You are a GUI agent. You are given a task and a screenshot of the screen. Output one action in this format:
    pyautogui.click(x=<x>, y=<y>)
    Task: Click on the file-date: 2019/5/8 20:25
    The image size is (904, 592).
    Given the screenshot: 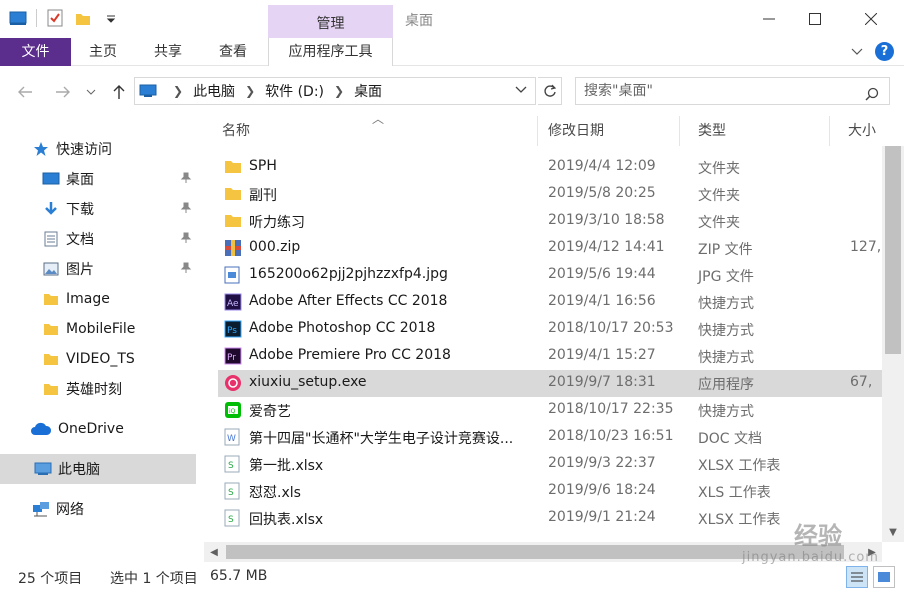 What is the action you would take?
    pyautogui.click(x=602, y=193)
    